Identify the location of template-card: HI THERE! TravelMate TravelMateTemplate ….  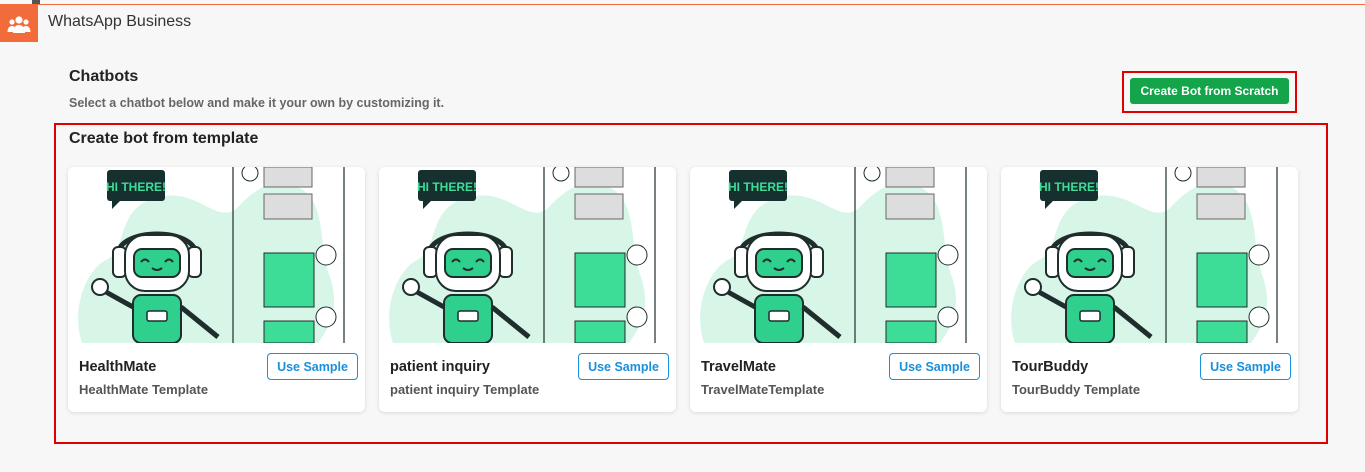
(838, 289).